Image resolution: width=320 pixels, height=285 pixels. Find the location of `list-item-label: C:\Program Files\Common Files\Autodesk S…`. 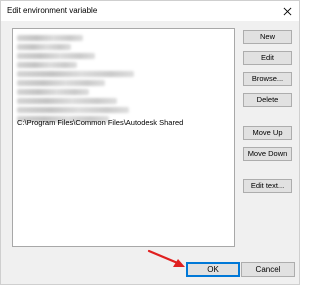

list-item-label: C:\Program Files\Common Files\Autodesk S… is located at coordinates (100, 122).